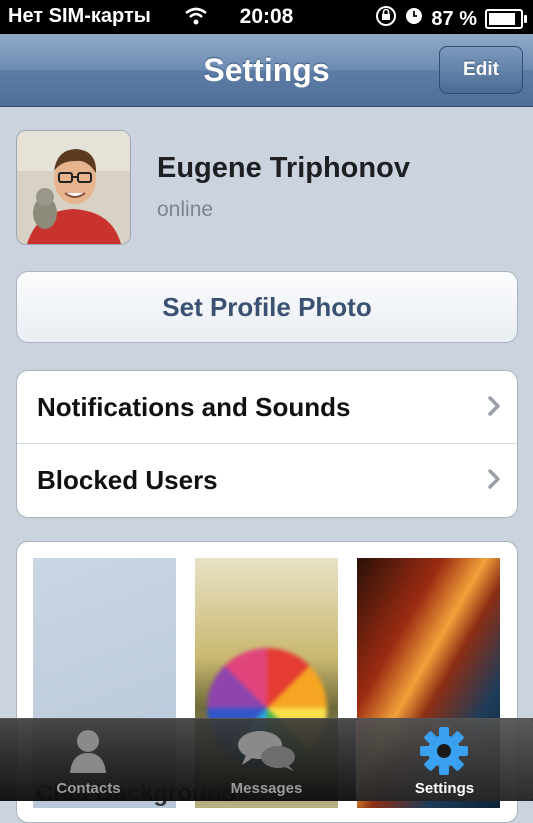 The width and height of the screenshot is (533, 823). Describe the element at coordinates (266, 70) in the screenshot. I see `nav-bar: Settings Edit` at that location.